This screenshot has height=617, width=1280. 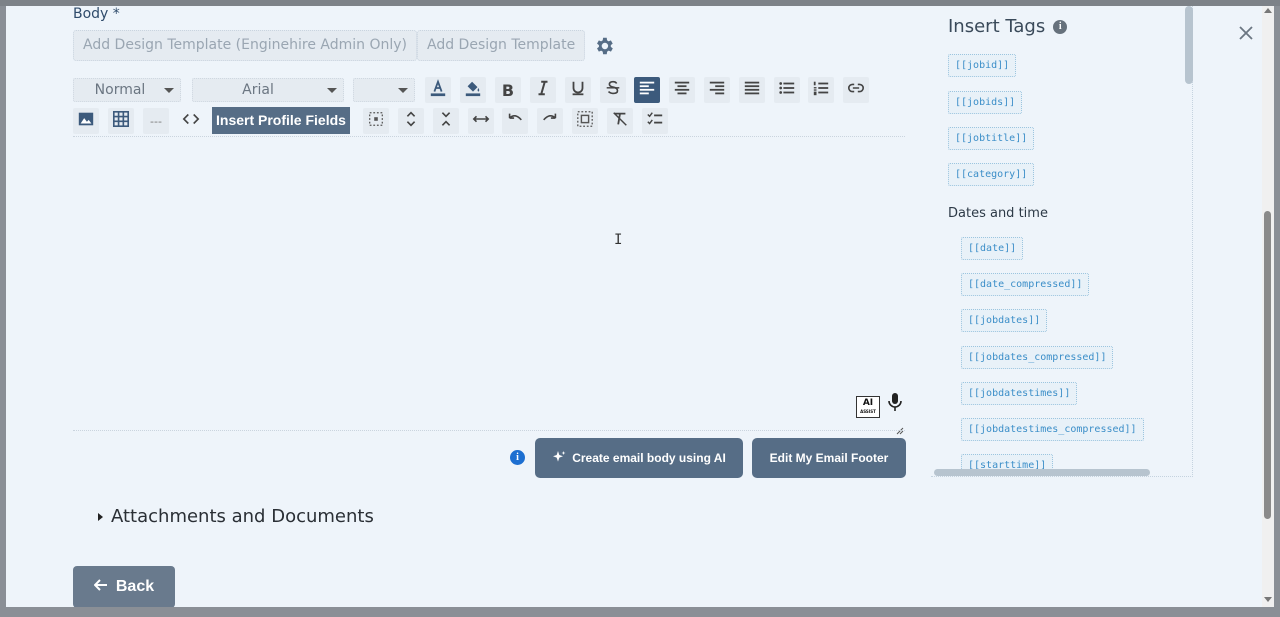 What do you see at coordinates (649, 458) in the screenshot?
I see `create-email-body-ai-label: Create email body using AI` at bounding box center [649, 458].